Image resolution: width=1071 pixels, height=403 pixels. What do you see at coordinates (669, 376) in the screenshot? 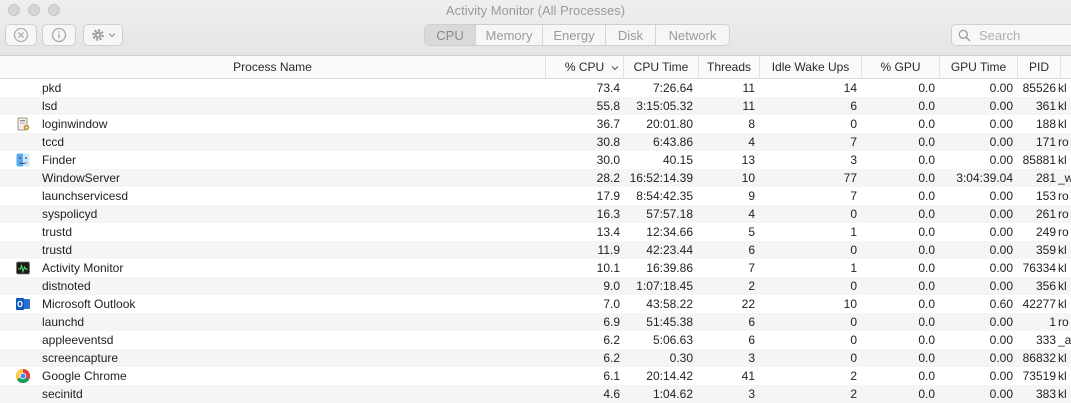
I see `cell-cpu-time: 20:14.42` at bounding box center [669, 376].